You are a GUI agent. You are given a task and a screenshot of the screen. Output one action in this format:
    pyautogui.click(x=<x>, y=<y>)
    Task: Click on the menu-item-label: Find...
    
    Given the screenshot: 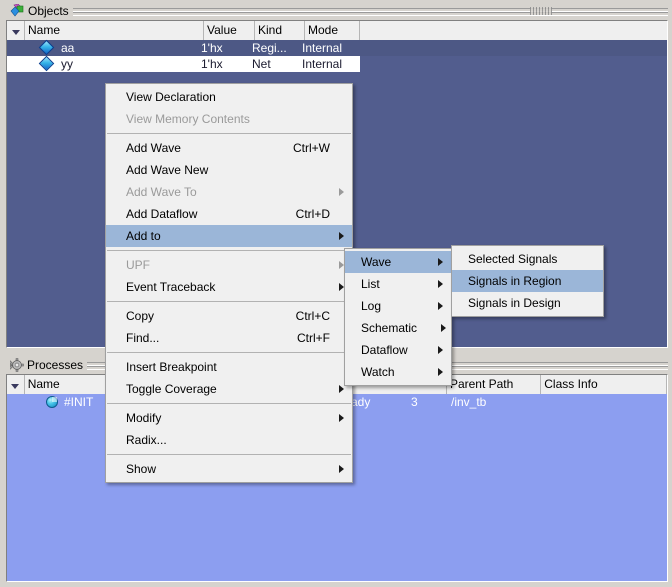 What is the action you would take?
    pyautogui.click(x=143, y=338)
    